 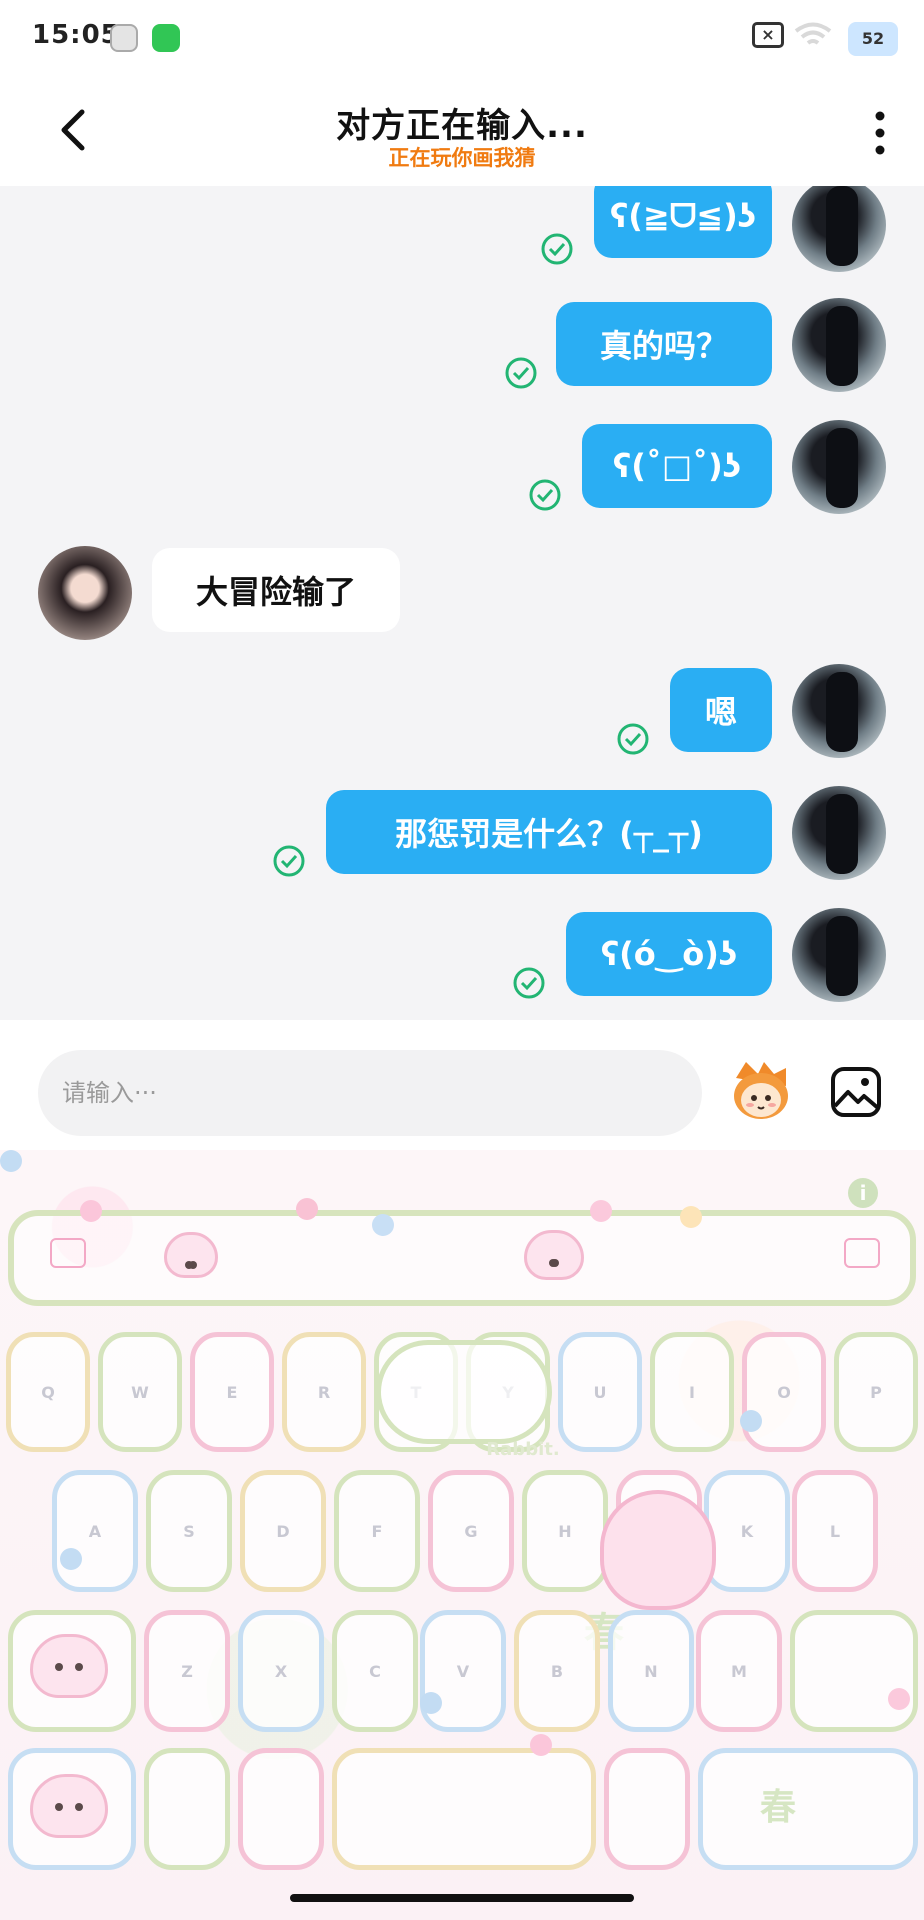 I want to click on emoji-mascot-button, so click(x=761, y=1091).